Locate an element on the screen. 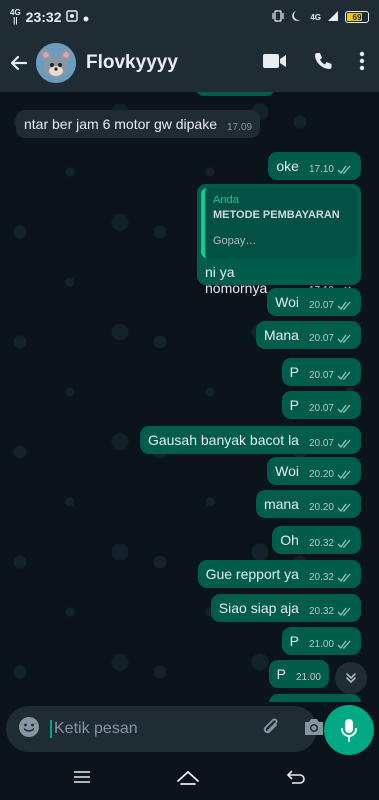 The height and width of the screenshot is (800, 379). system-navigation-bar is located at coordinates (189, 779).